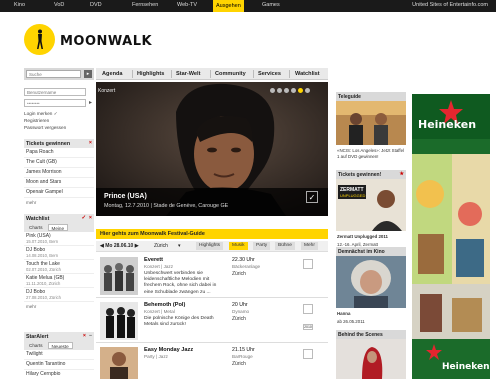 The height and width of the screenshot is (379, 496). Describe the element at coordinates (55, 92) in the screenshot. I see `username-field` at that location.